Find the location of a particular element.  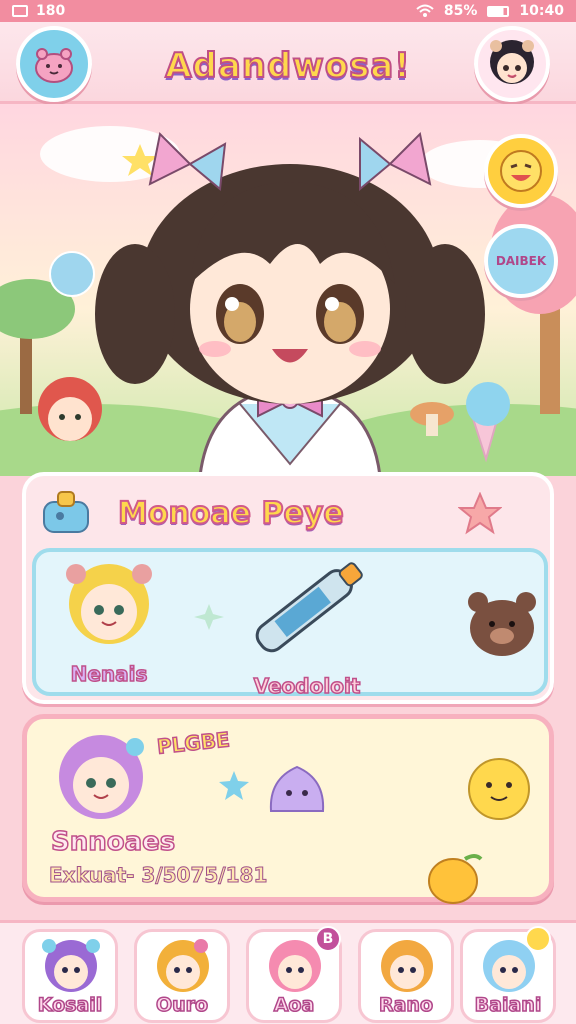

bottom-nav: Kosail Ouro B Aoa Rano Baiani is located at coordinates (288, 972).